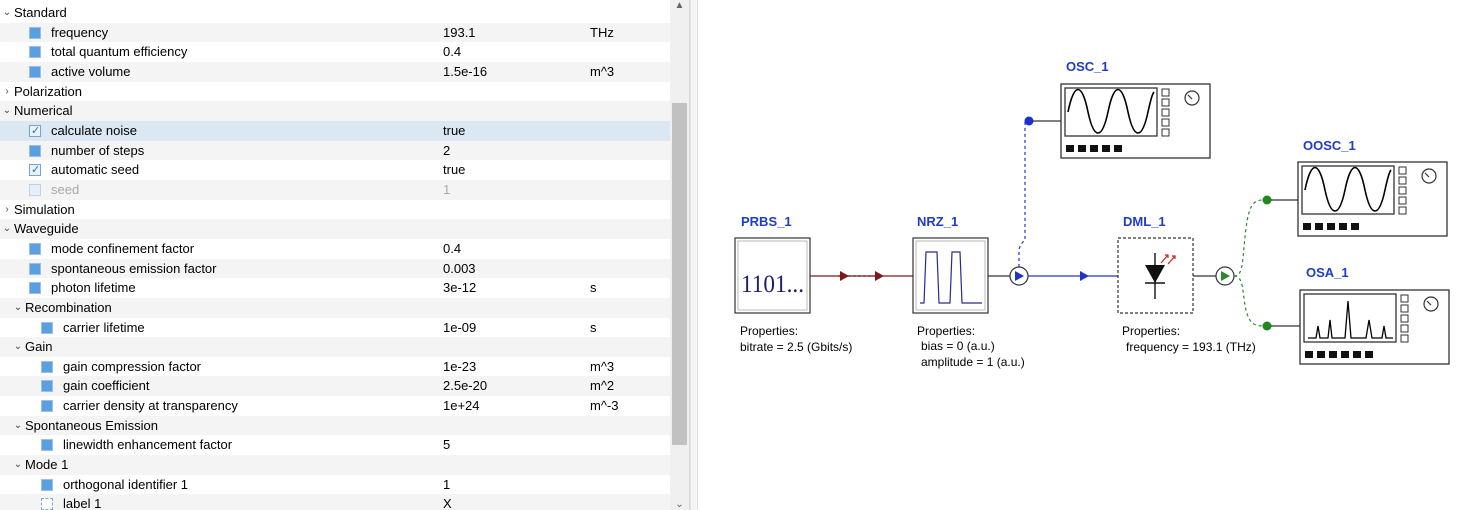 The width and height of the screenshot is (1459, 510). What do you see at coordinates (769, 331) in the screenshot?
I see `prbs-props-title: Properties:` at bounding box center [769, 331].